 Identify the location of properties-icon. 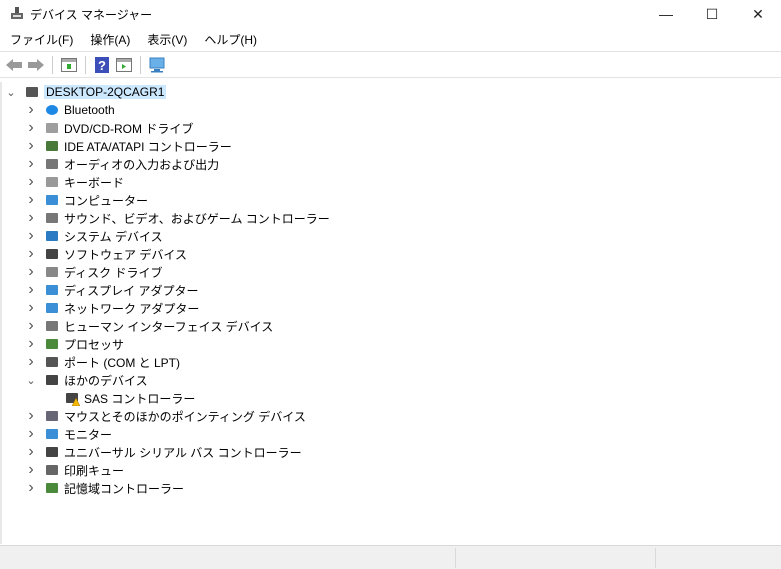
(69, 65).